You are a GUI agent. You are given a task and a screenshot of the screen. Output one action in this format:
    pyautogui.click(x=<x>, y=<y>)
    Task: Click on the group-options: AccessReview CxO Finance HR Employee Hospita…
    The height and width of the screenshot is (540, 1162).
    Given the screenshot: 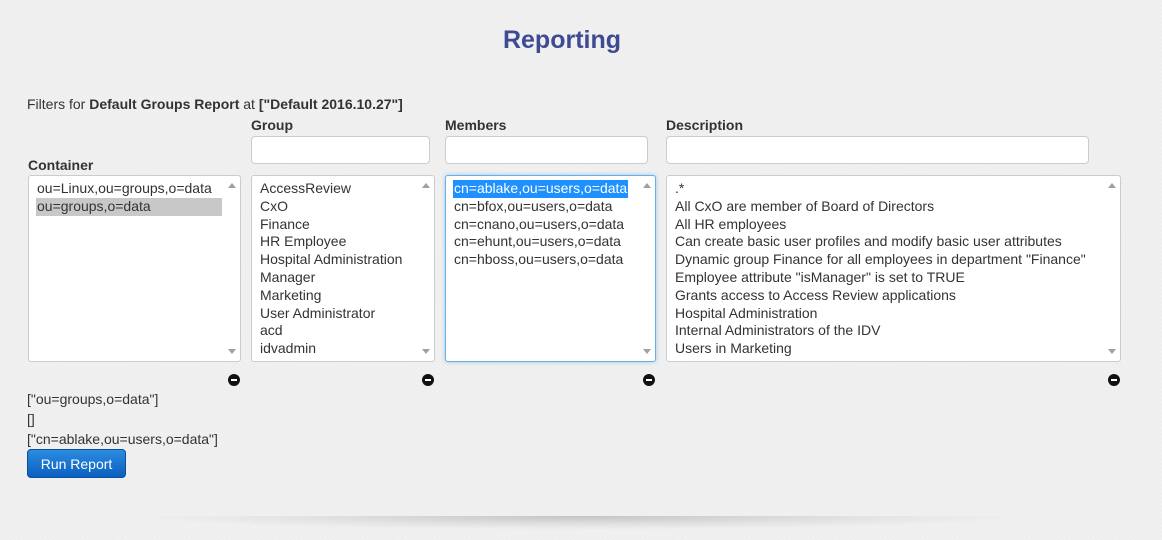 What is the action you would take?
    pyautogui.click(x=343, y=267)
    